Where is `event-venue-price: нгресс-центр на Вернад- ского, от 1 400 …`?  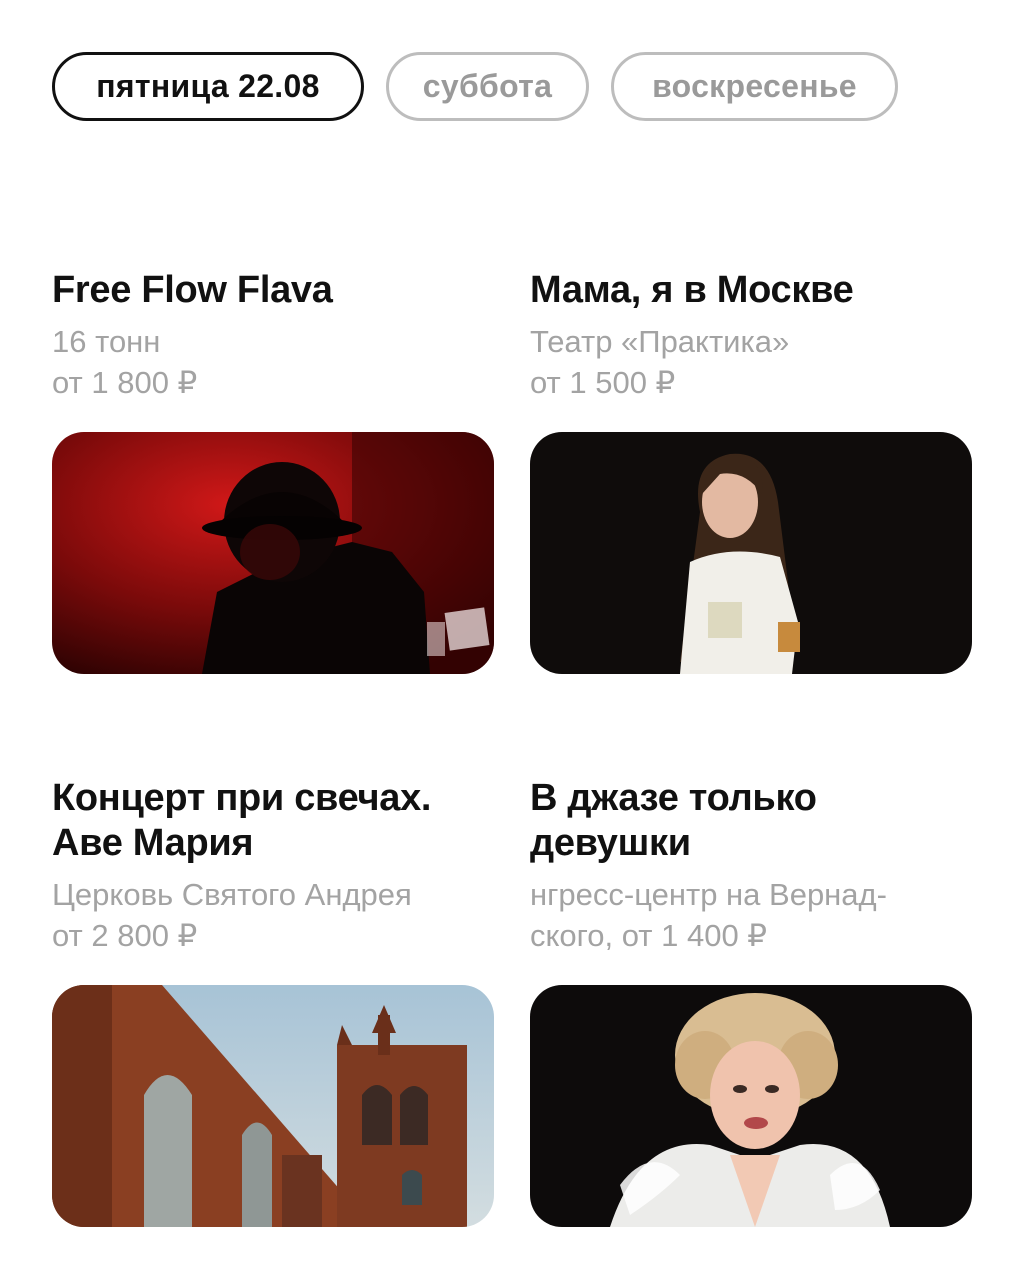 event-venue-price: нгресс-центр на Вернад- ского, от 1 400 … is located at coordinates (751, 915).